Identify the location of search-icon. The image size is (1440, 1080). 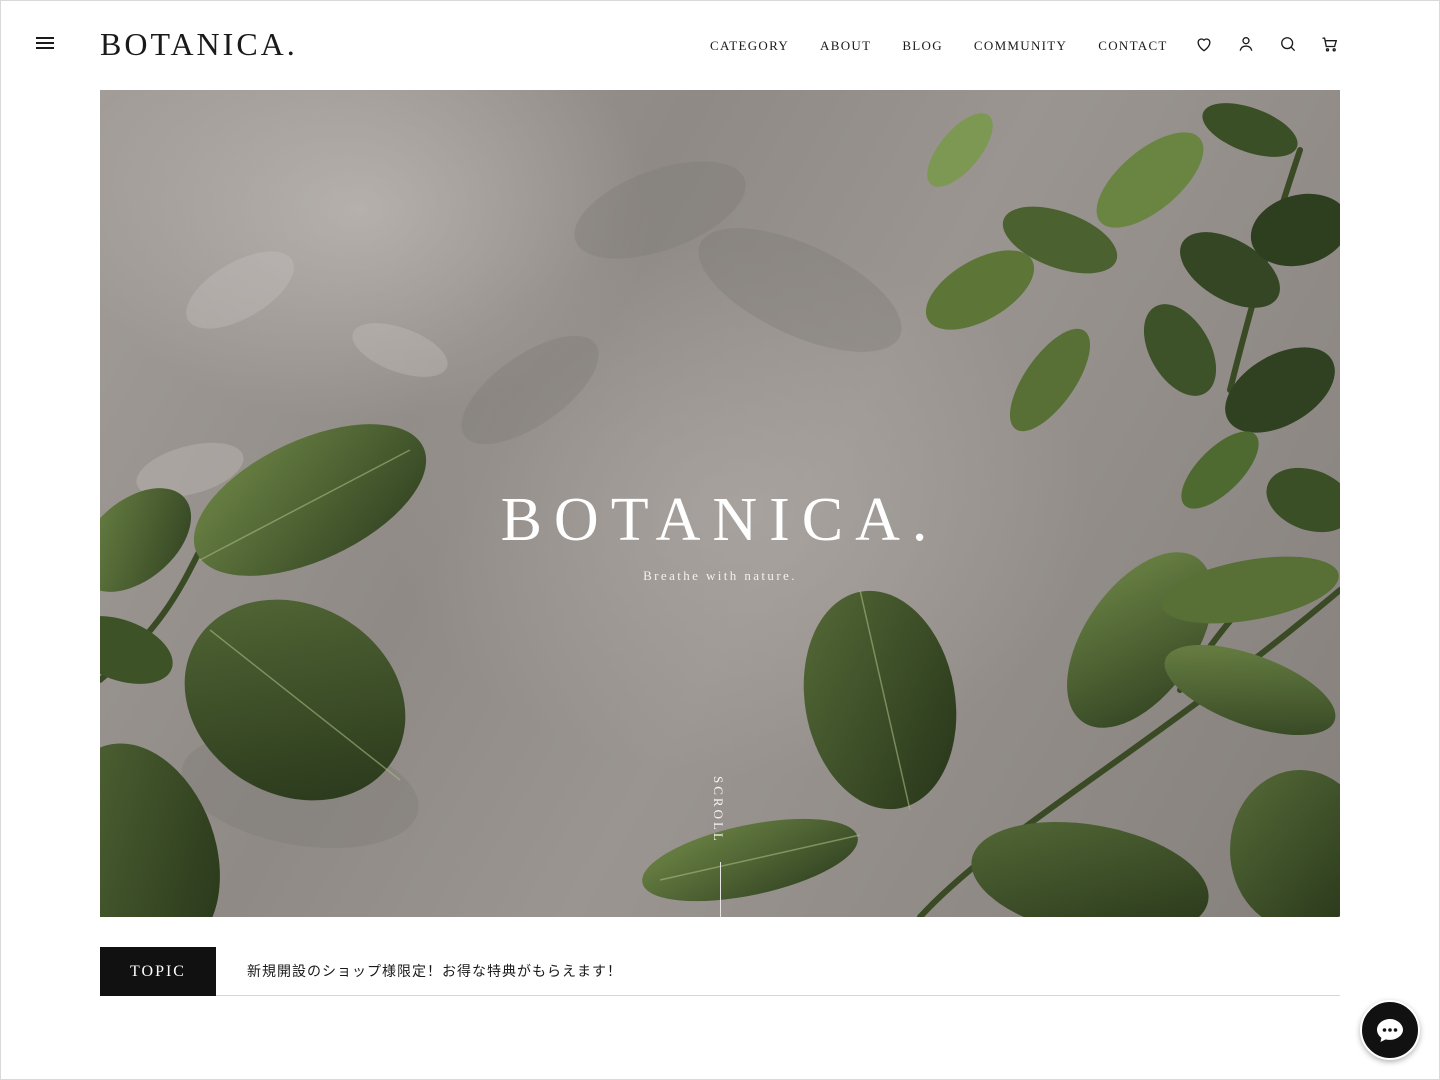
(1288, 44).